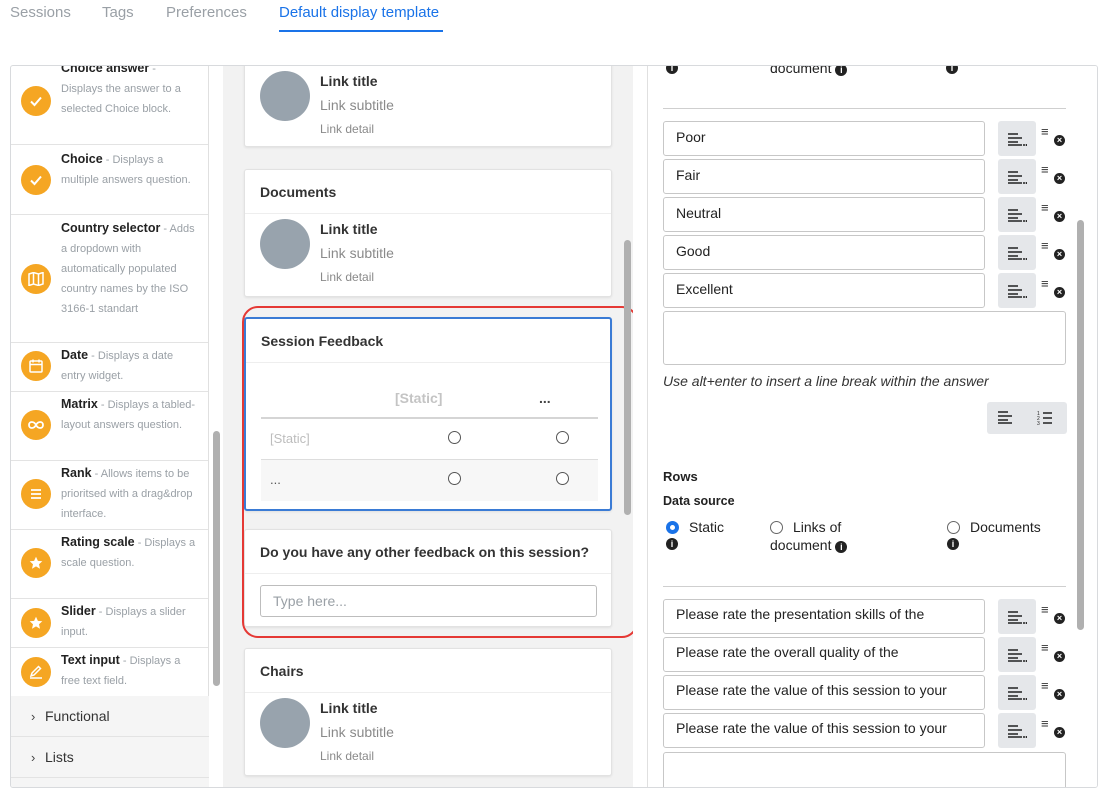 The height and width of the screenshot is (796, 1102). I want to click on palette-item-name: Choice answer, so click(105, 70).